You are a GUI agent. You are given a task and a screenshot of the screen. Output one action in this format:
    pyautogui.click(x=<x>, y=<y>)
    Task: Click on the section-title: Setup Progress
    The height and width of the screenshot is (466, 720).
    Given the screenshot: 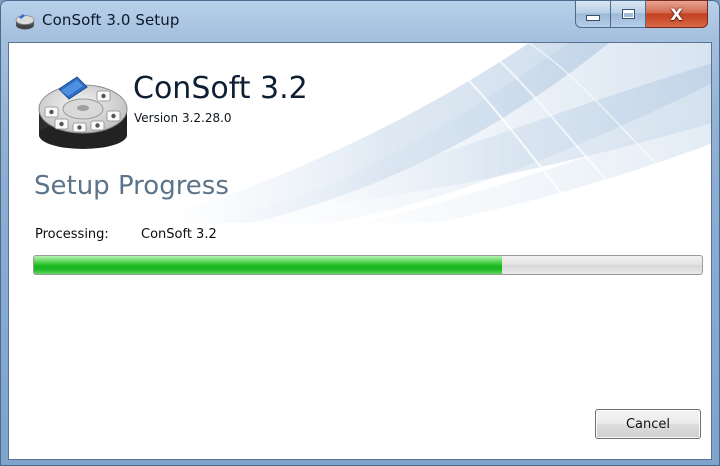 What is the action you would take?
    pyautogui.click(x=131, y=186)
    